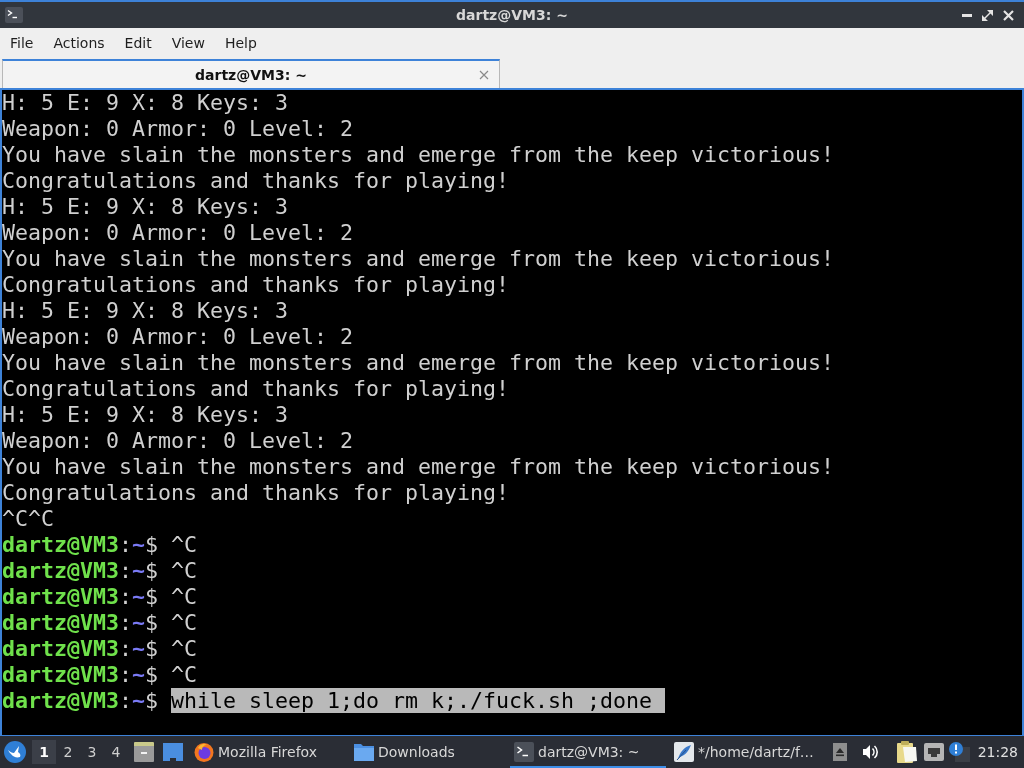  I want to click on minimize-icon, so click(967, 15).